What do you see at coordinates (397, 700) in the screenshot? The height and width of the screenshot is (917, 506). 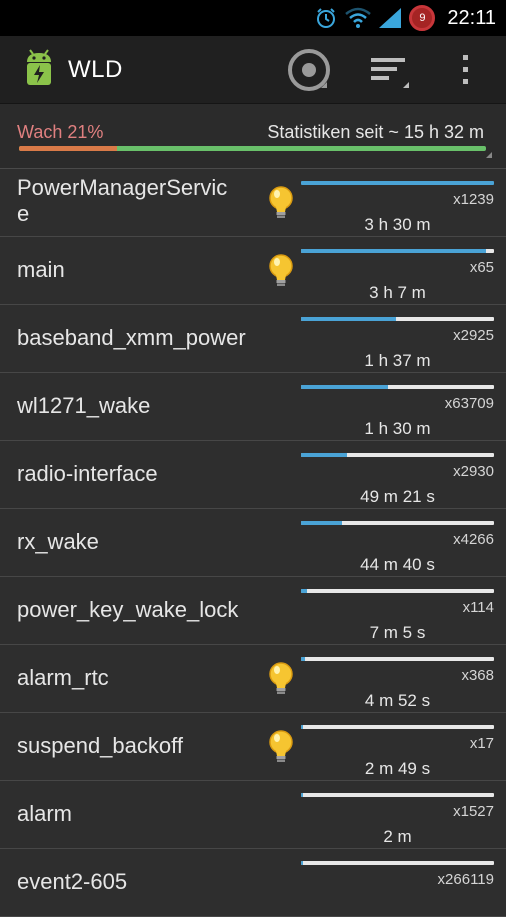 I see `wakelock-duration: 4 m 52 s` at bounding box center [397, 700].